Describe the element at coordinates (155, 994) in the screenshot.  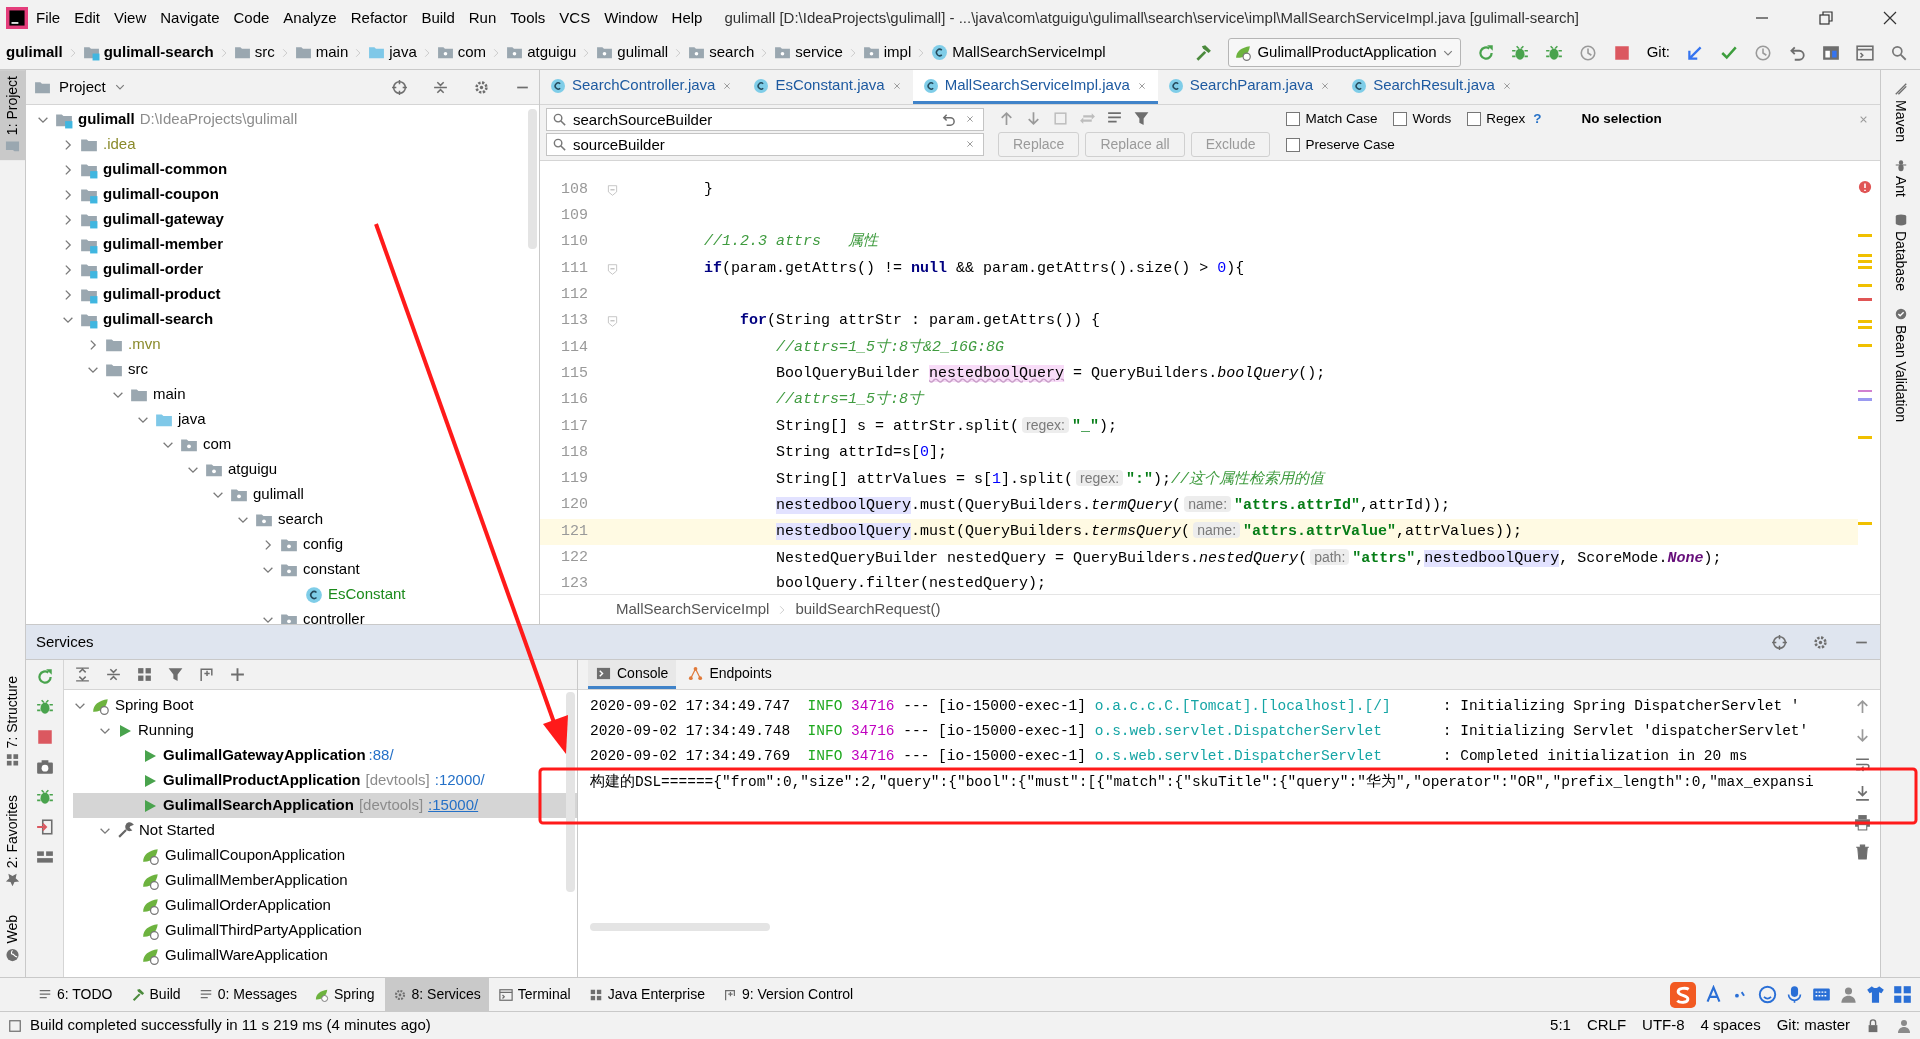
I see `tool-window-tab: Build` at that location.